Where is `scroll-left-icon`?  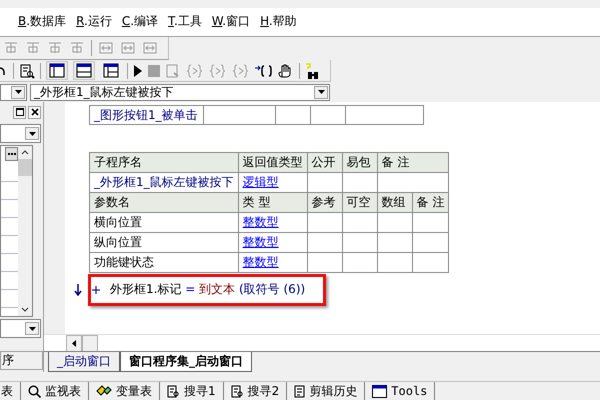 scroll-left-icon is located at coordinates (74, 344).